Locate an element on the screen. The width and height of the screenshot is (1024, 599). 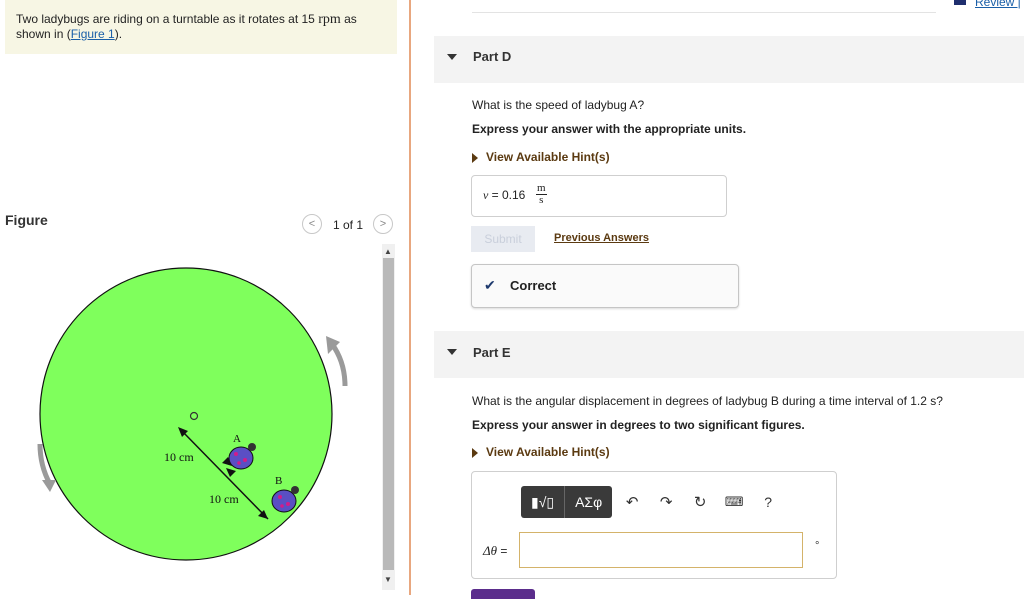
scroll-down-icon: ▼ is located at coordinates (388, 579).